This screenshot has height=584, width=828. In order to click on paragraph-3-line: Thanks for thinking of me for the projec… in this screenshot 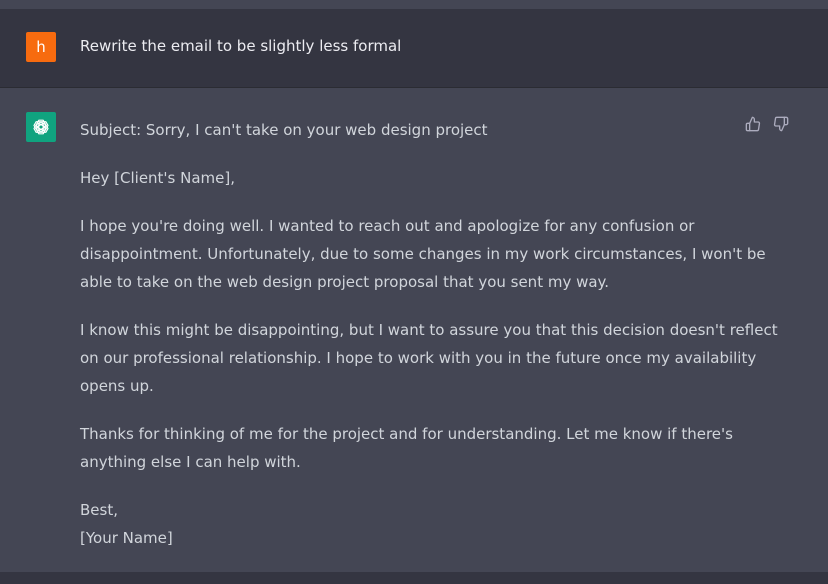, I will do `click(406, 434)`.